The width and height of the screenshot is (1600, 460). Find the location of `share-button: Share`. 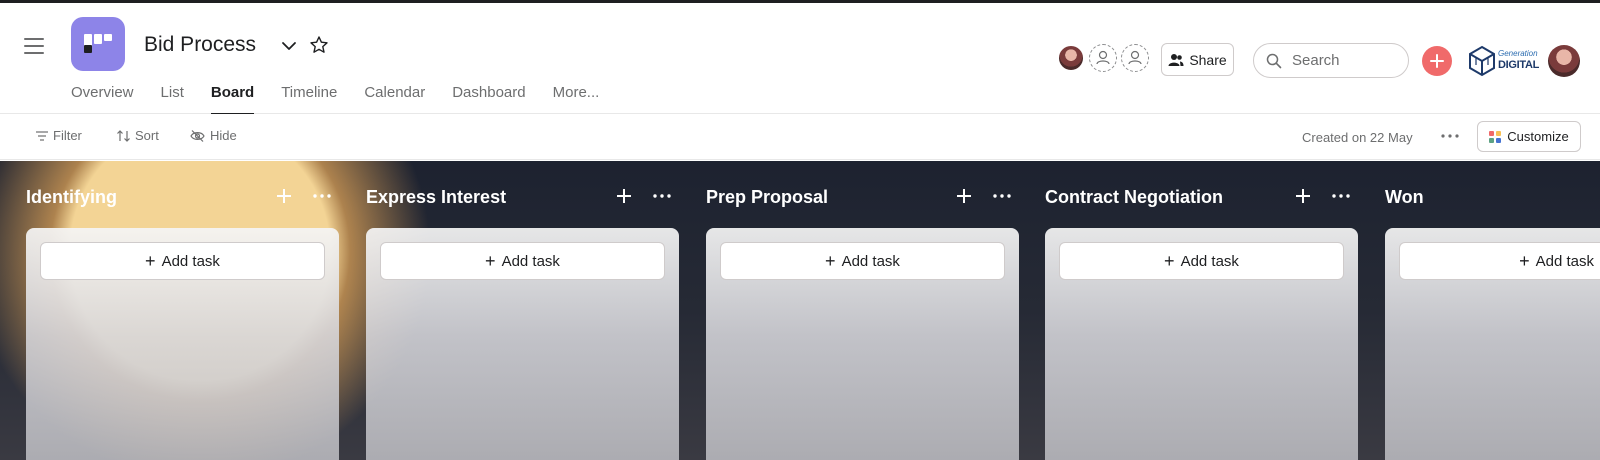

share-button: Share is located at coordinates (1197, 59).